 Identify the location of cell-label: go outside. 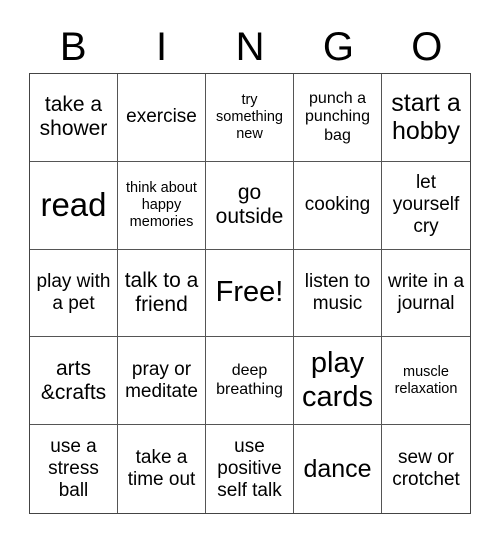
(249, 205).